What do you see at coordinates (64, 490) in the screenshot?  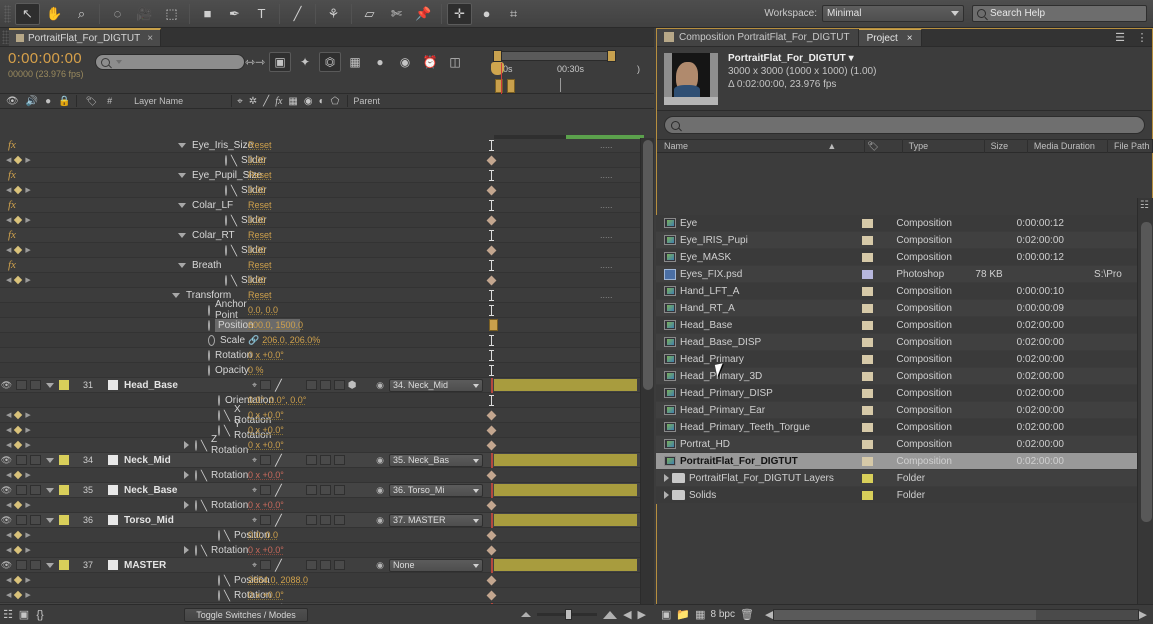 I see `label-color-chip` at bounding box center [64, 490].